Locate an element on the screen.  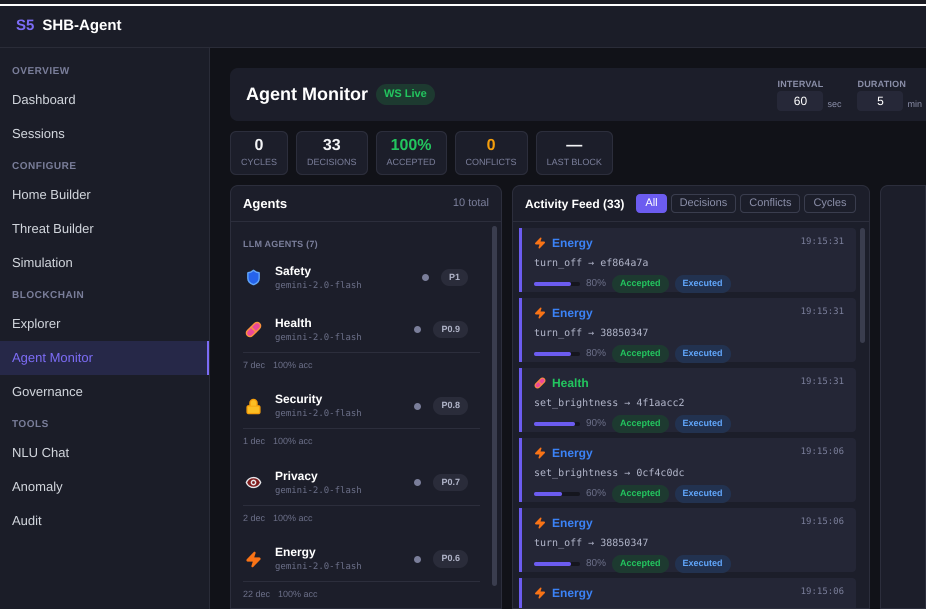
panel-title: Agents is located at coordinates (265, 203).